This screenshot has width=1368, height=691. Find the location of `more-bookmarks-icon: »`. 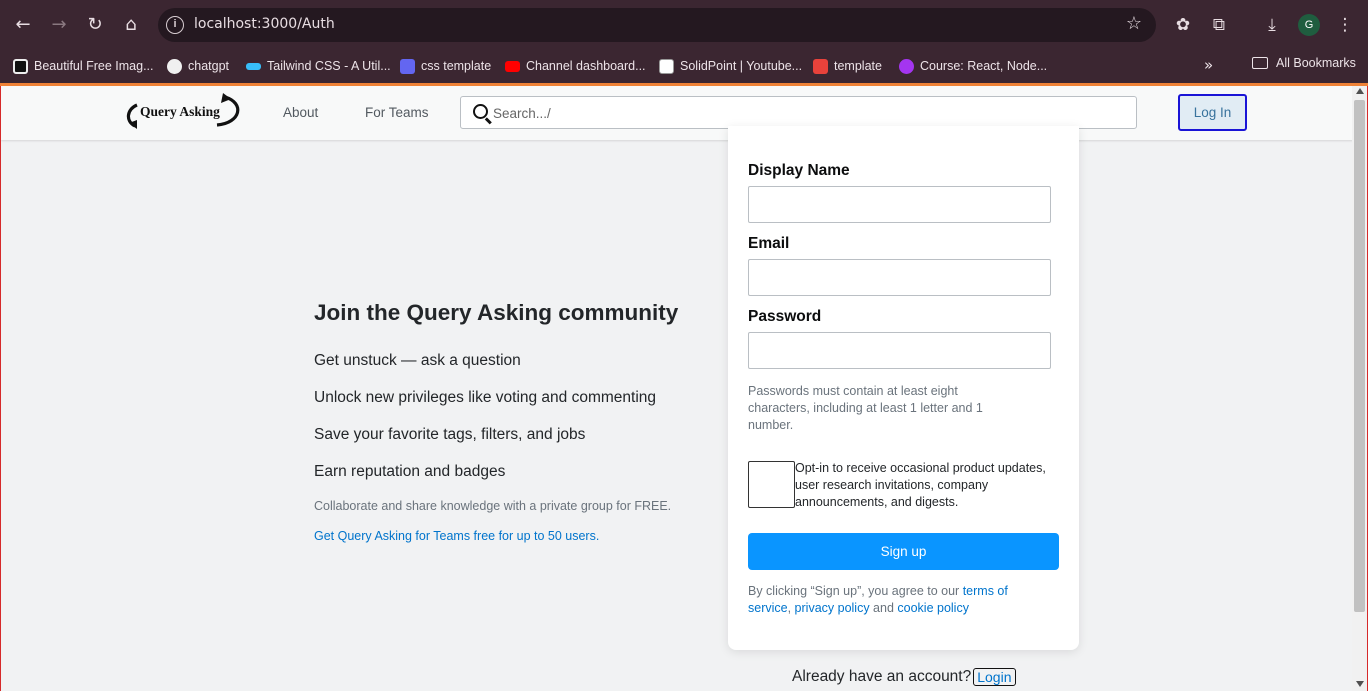

more-bookmarks-icon: » is located at coordinates (1208, 65).